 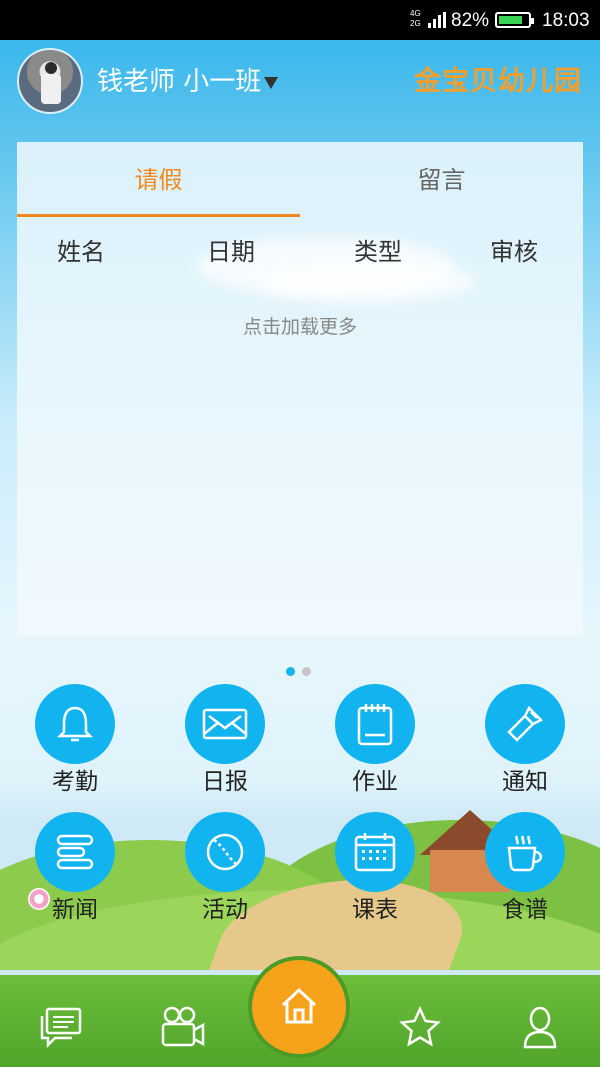 I want to click on envelope-icon, so click(x=225, y=724).